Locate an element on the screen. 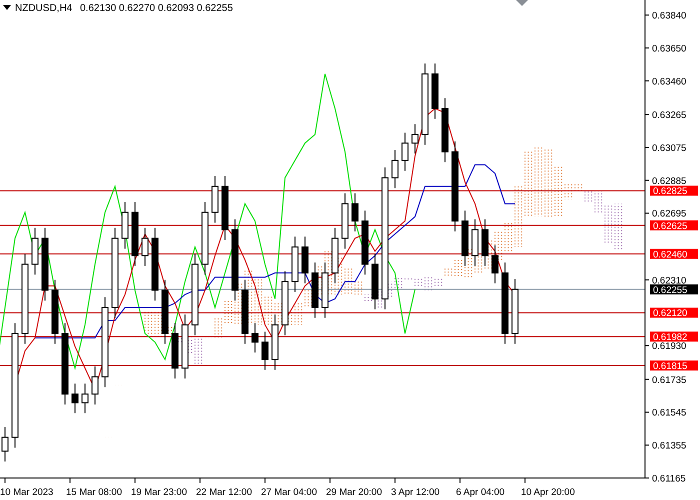 This screenshot has width=700, height=500. dropdown-triangle-icon is located at coordinates (7, 7).